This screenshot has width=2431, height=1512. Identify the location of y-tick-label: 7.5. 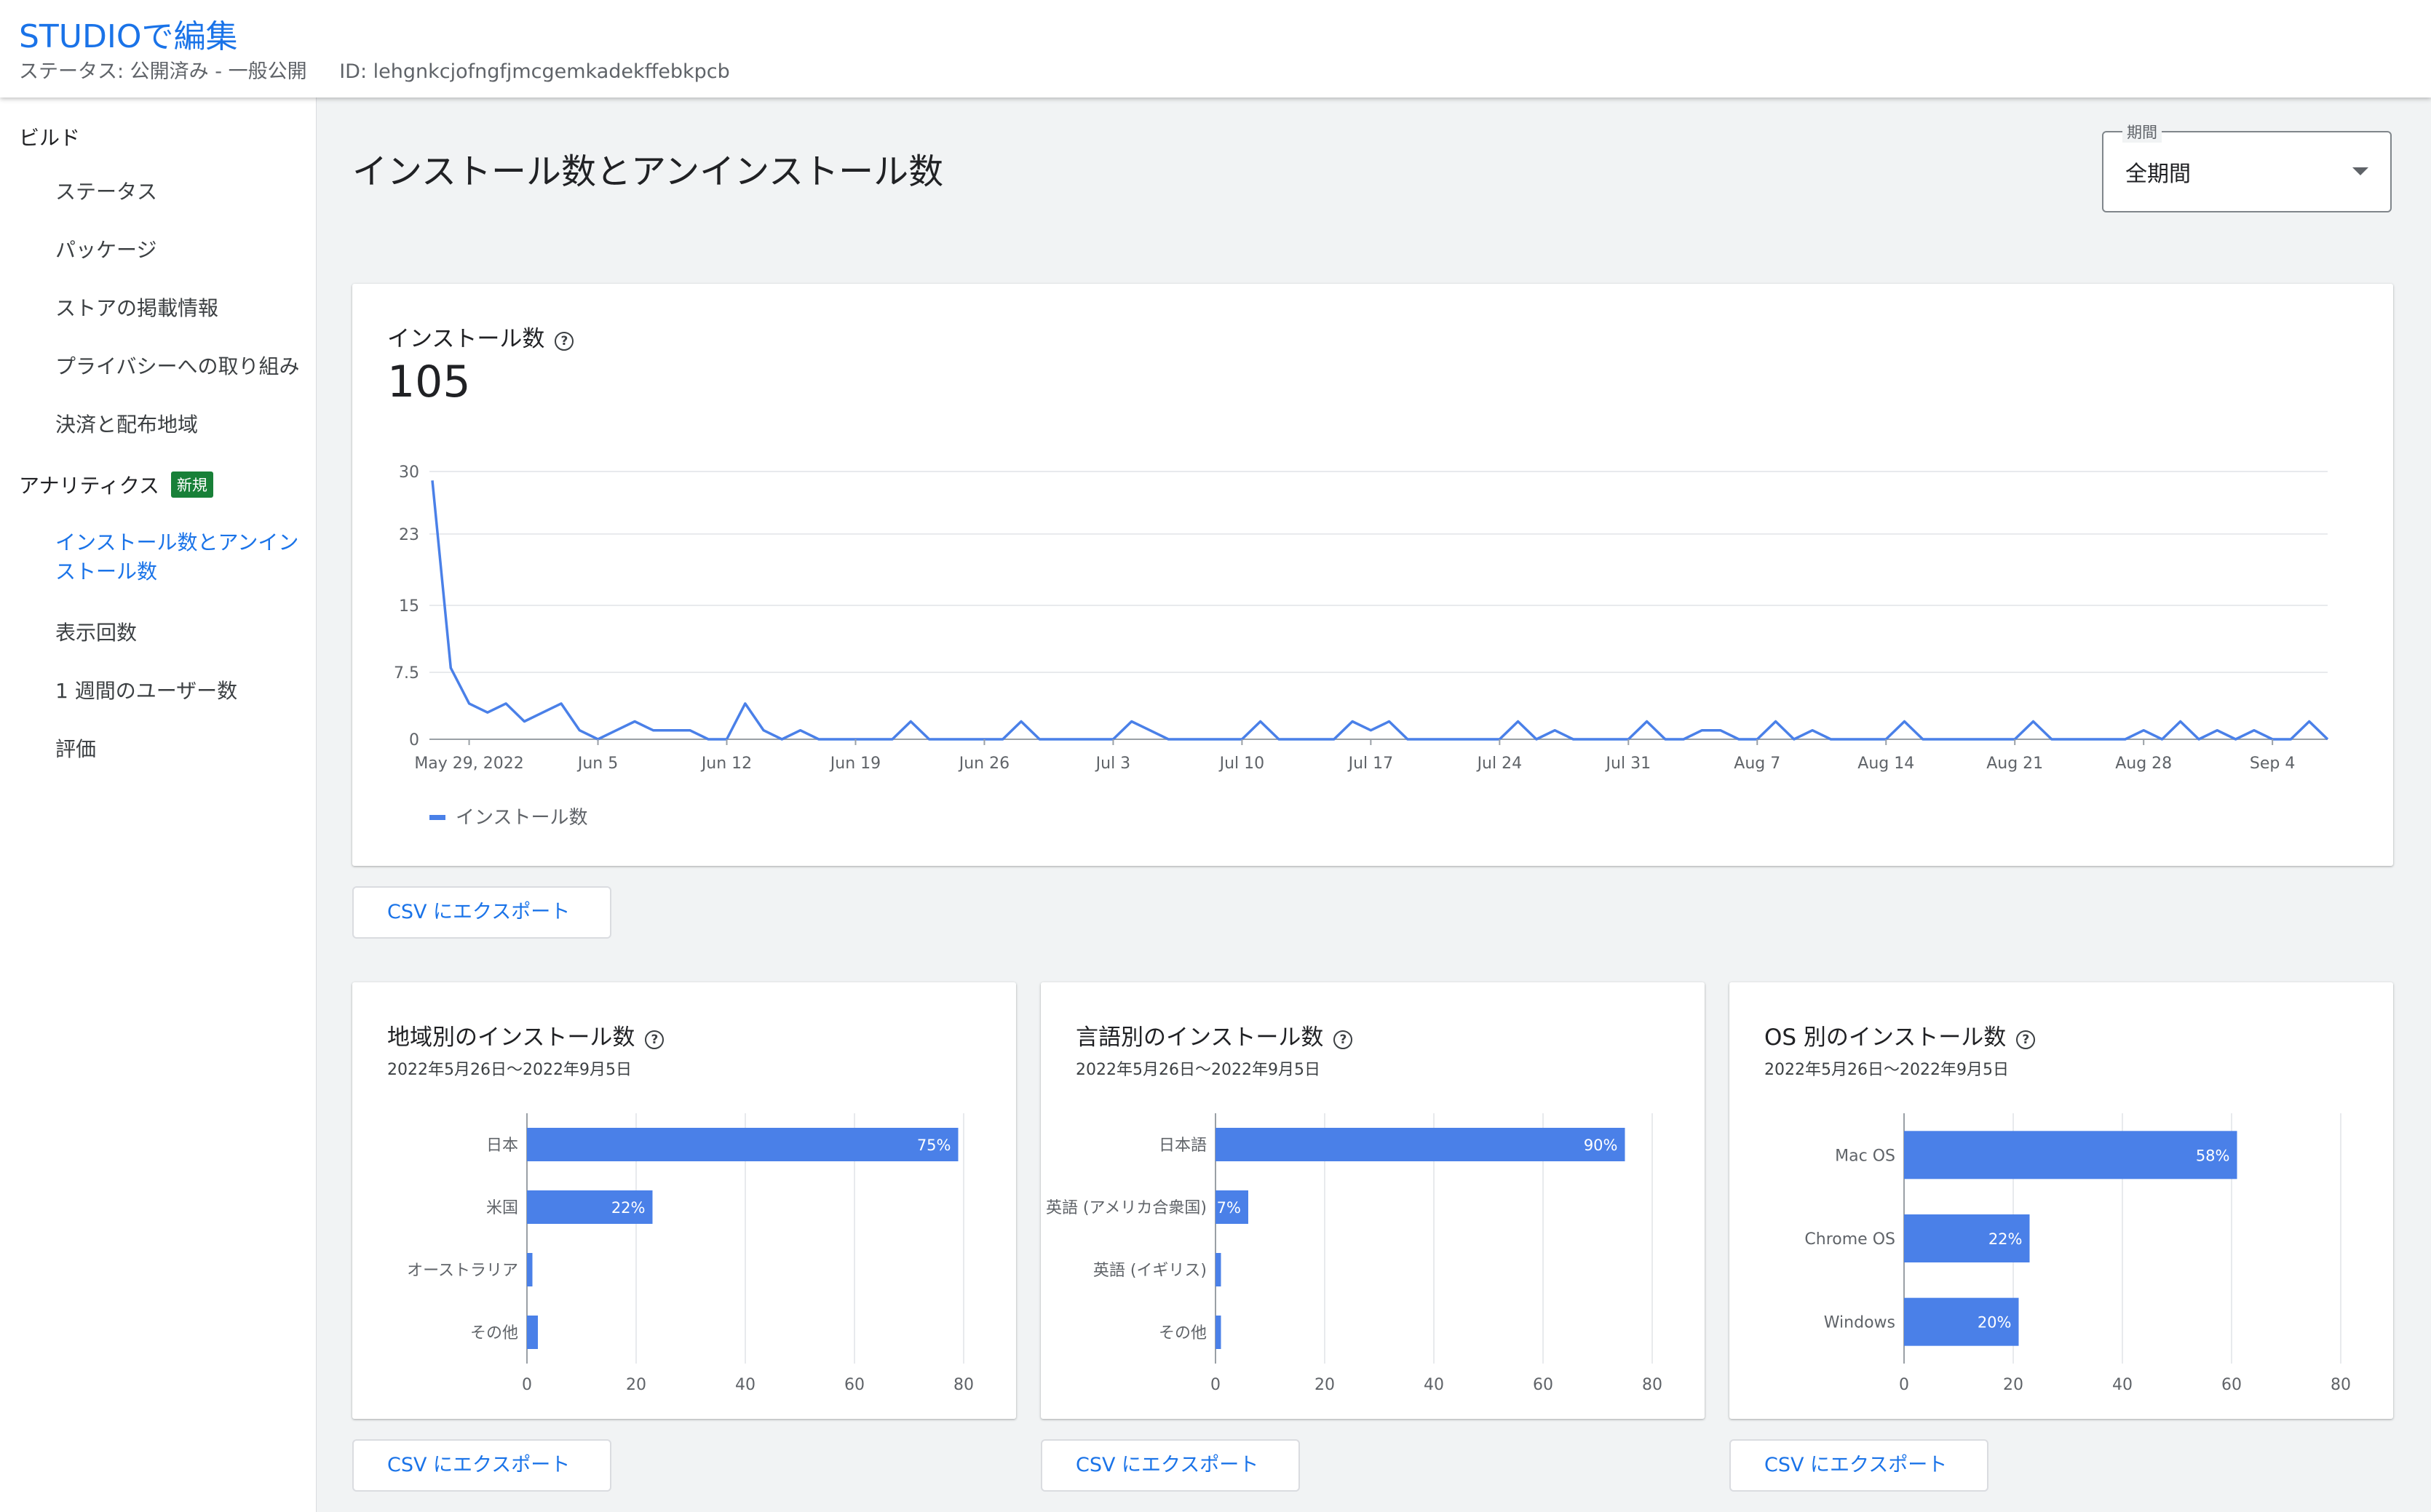
(406, 673).